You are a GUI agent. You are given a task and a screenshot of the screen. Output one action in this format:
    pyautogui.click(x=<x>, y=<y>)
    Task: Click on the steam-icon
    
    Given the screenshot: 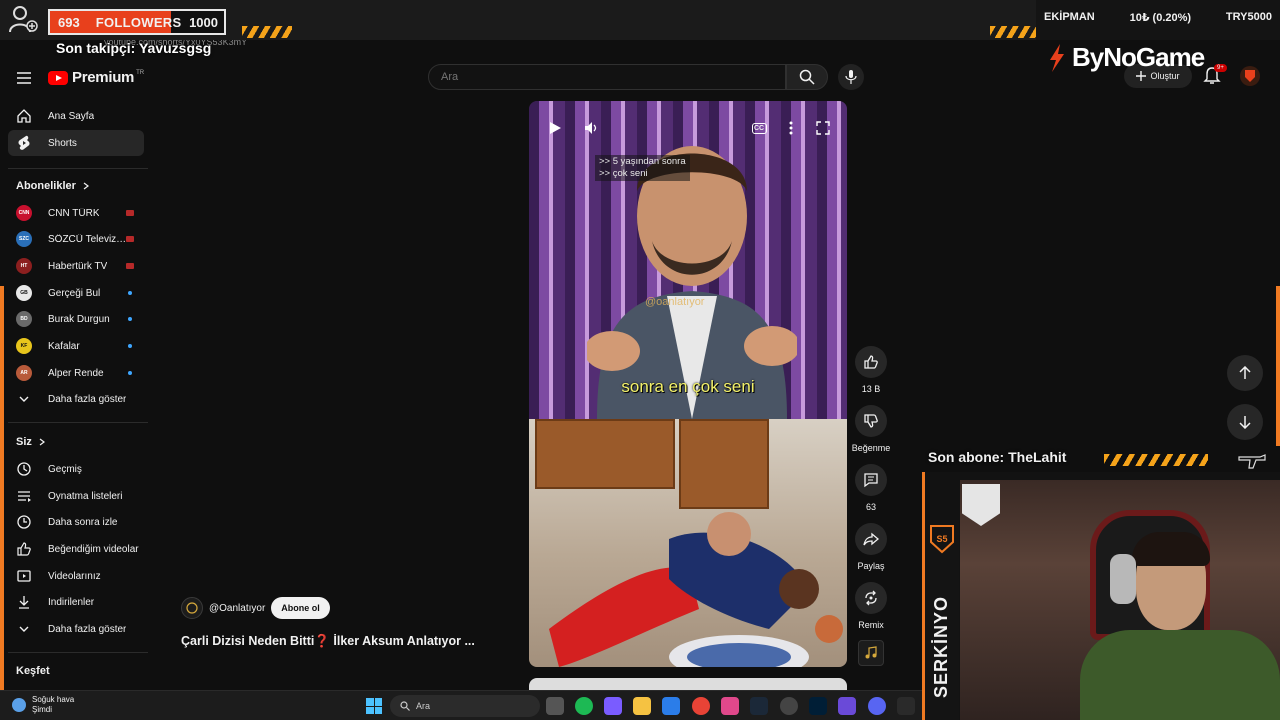 What is the action you would take?
    pyautogui.click(x=759, y=706)
    